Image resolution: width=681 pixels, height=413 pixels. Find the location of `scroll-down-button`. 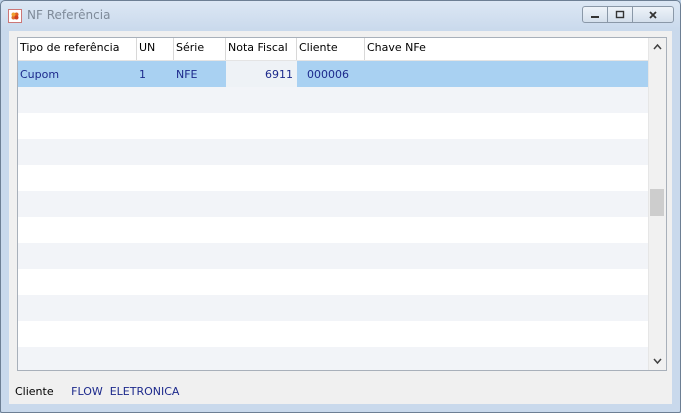

scroll-down-button is located at coordinates (657, 361).